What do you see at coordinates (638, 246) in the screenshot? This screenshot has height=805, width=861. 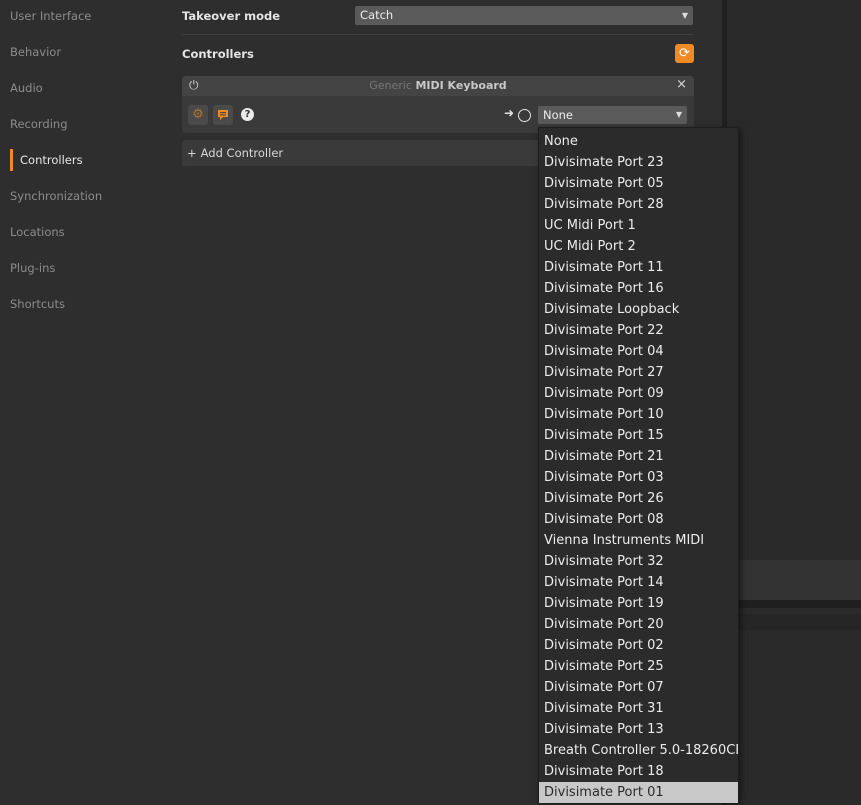 I see `dropdown-option: UC Midi Port 2` at bounding box center [638, 246].